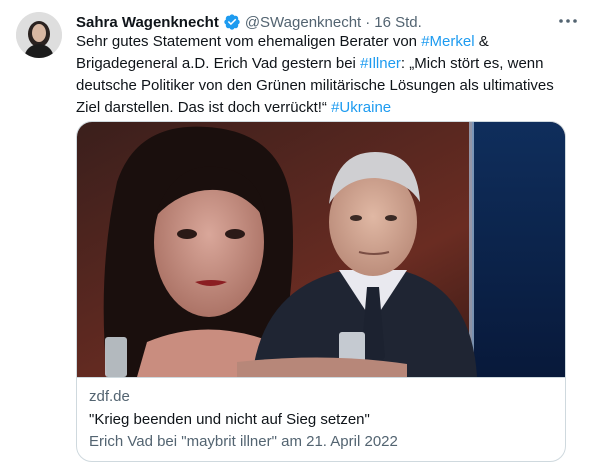 The height and width of the screenshot is (473, 600). I want to click on hashtag-link-merkel: #Merkel, so click(447, 41).